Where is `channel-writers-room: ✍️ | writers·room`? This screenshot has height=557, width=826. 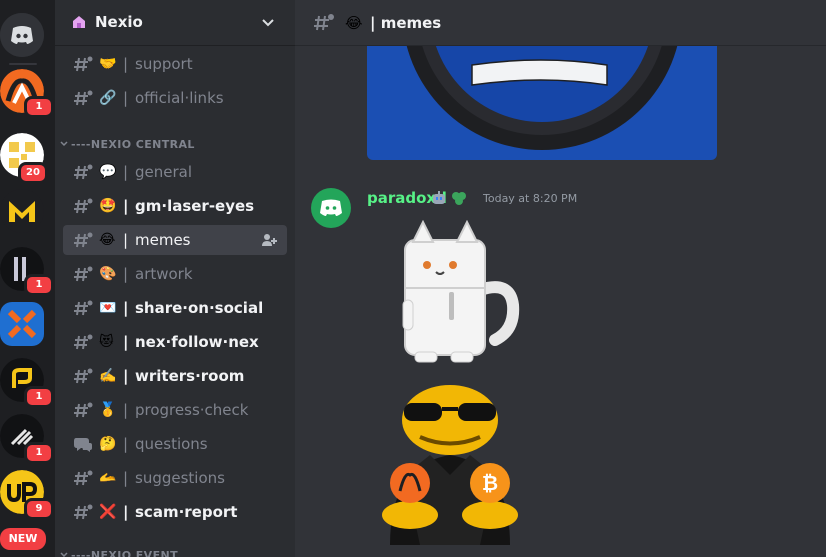 channel-writers-room: ✍️ | writers·room is located at coordinates (175, 376).